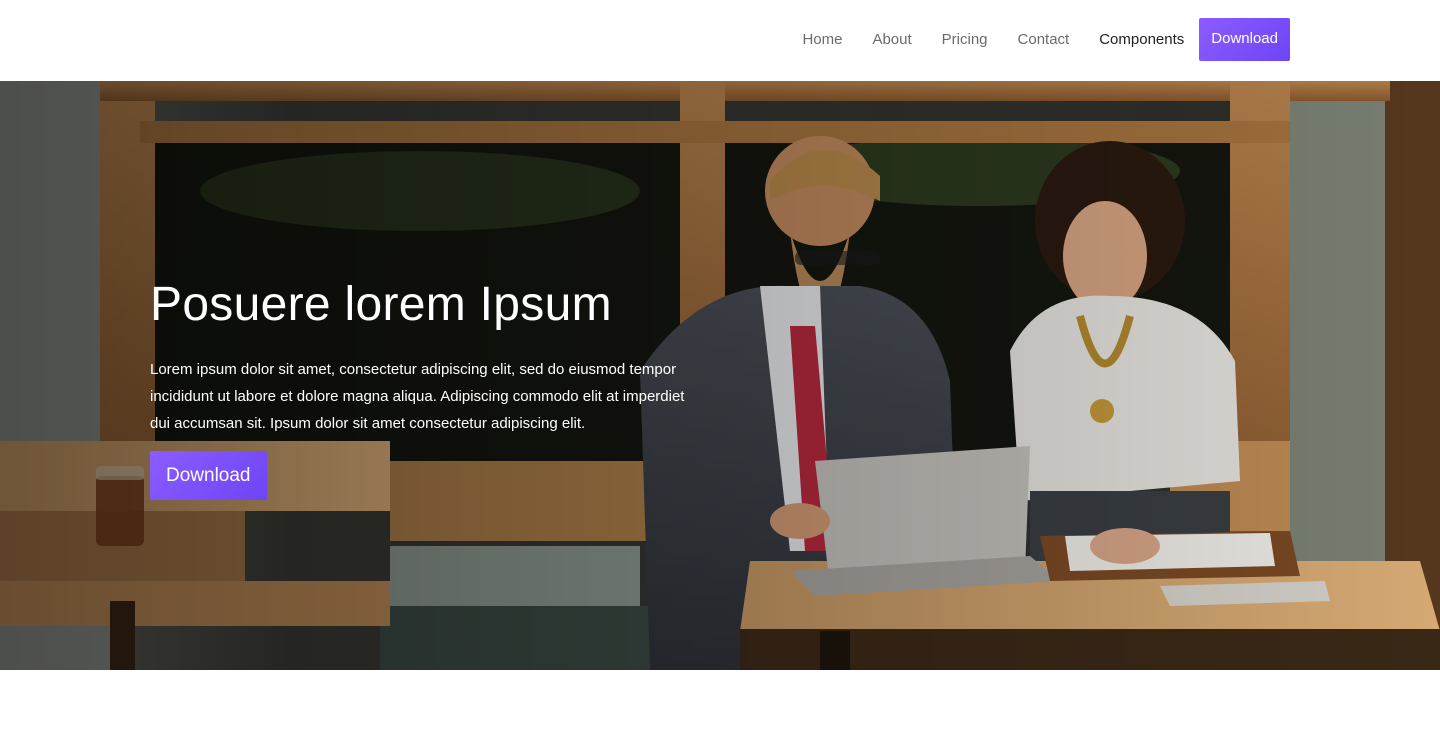 This screenshot has height=739, width=1440. I want to click on hero-title: Posuere lorem Ipsum, so click(381, 304).